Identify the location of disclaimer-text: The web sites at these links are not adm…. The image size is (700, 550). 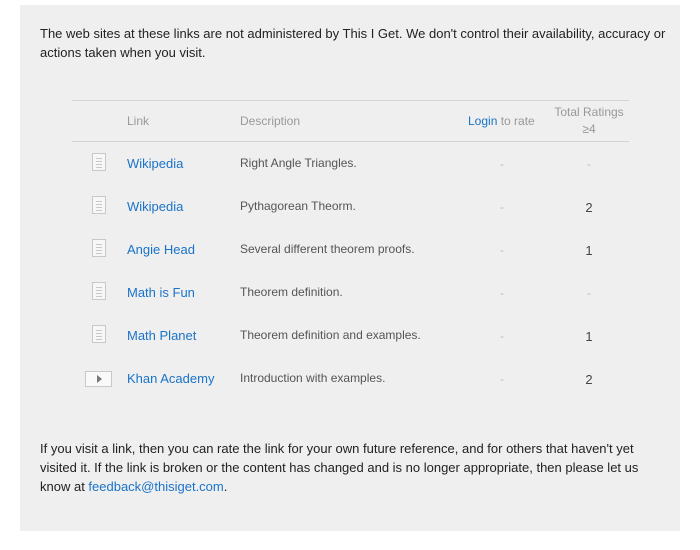
(353, 43).